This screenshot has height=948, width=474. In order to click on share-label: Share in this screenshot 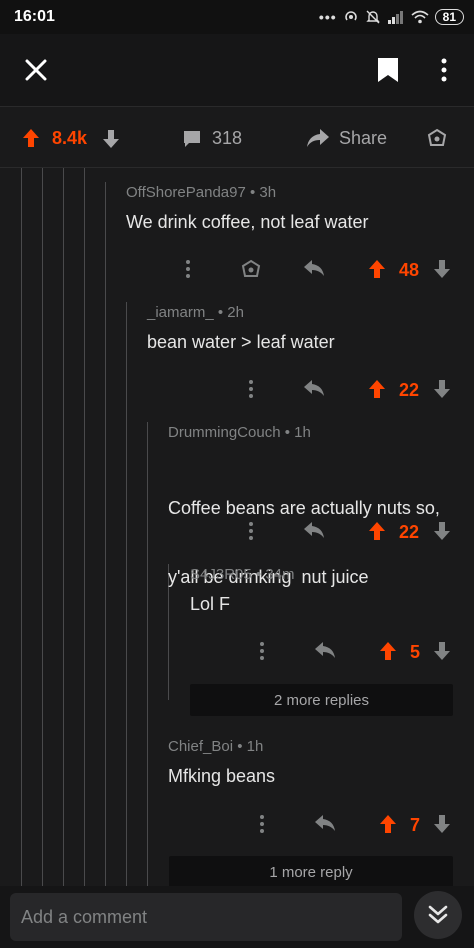, I will do `click(363, 138)`.